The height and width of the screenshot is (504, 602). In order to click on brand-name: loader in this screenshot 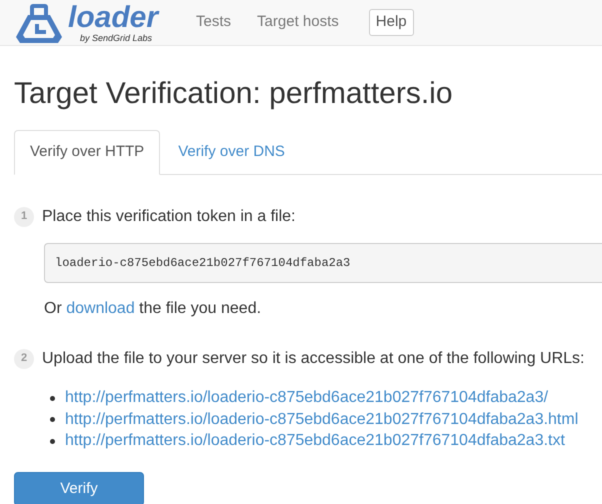, I will do `click(113, 17)`.